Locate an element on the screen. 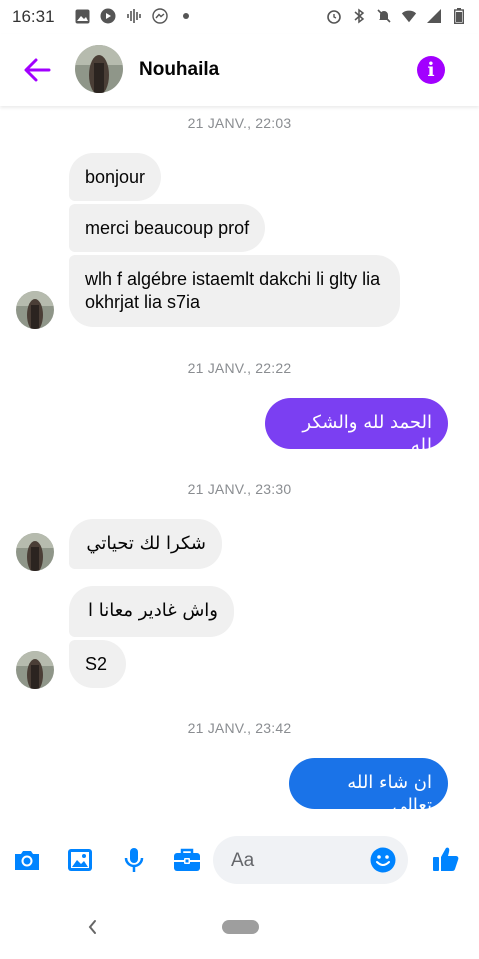  mute-icon is located at coordinates (384, 16).